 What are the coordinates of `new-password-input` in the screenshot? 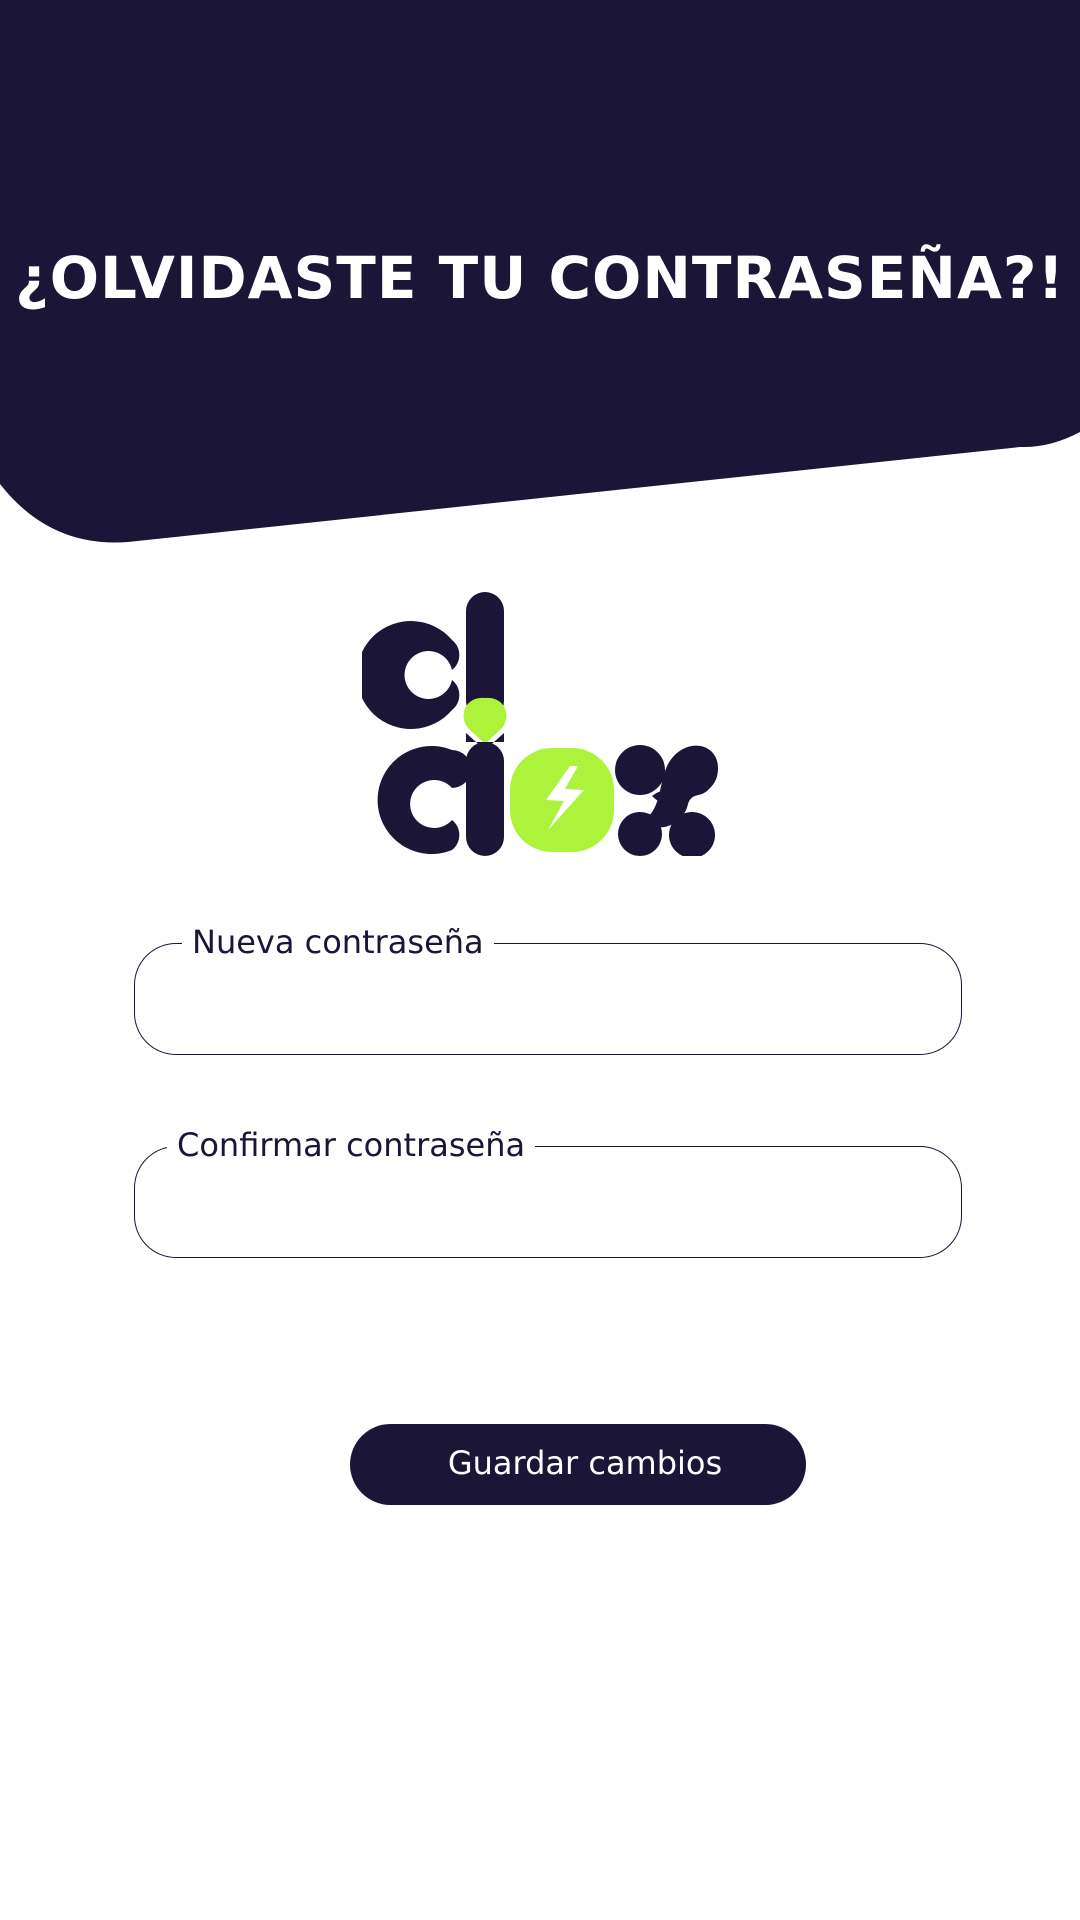 It's located at (547, 1000).